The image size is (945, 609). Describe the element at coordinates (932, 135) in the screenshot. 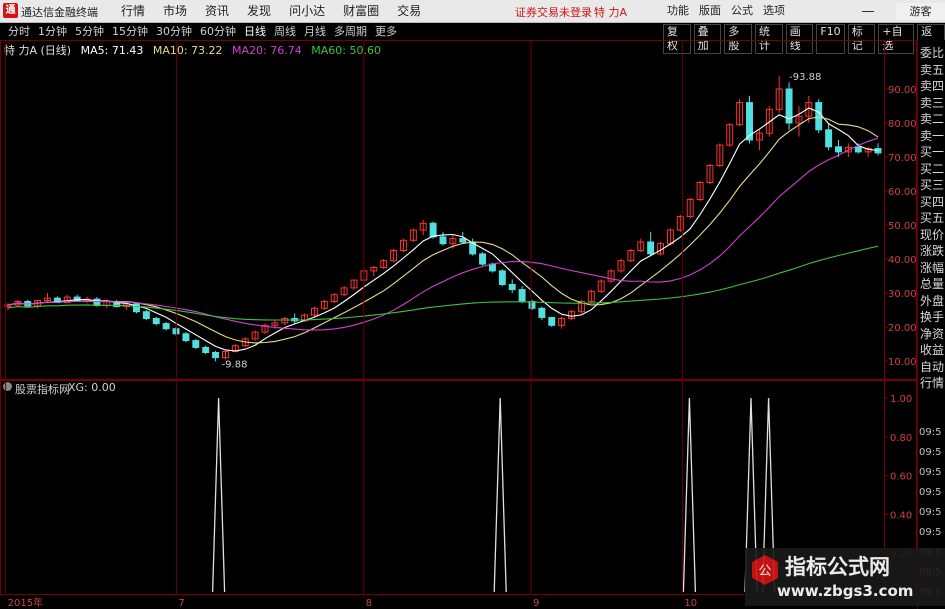

I see `quote-field-label: 卖一` at that location.